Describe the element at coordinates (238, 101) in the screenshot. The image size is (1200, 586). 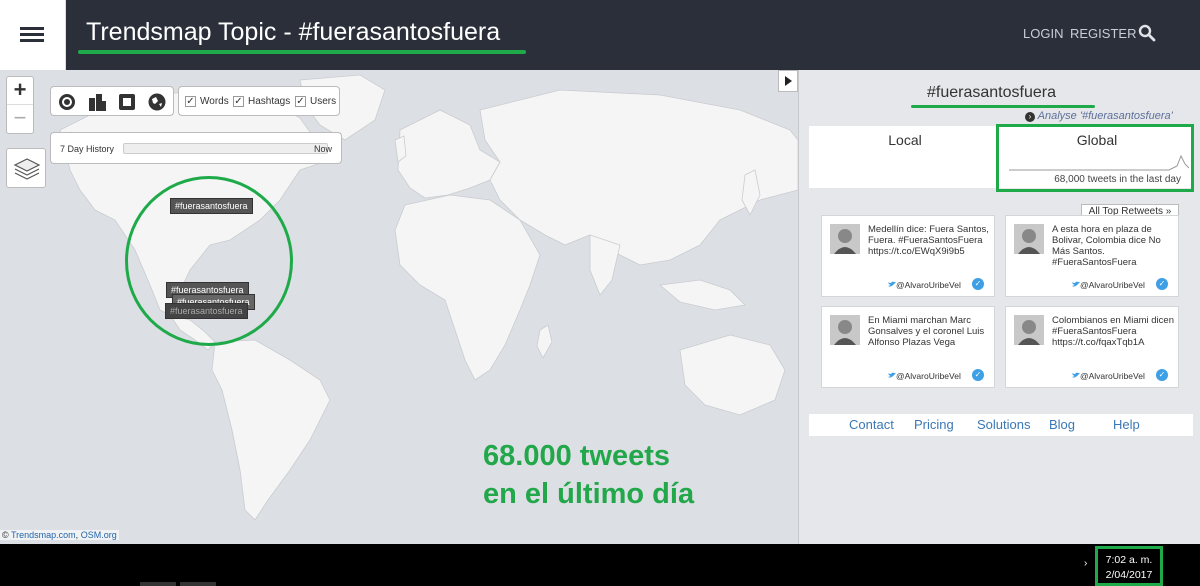
I see `hashtags-checkbox: ✓` at that location.